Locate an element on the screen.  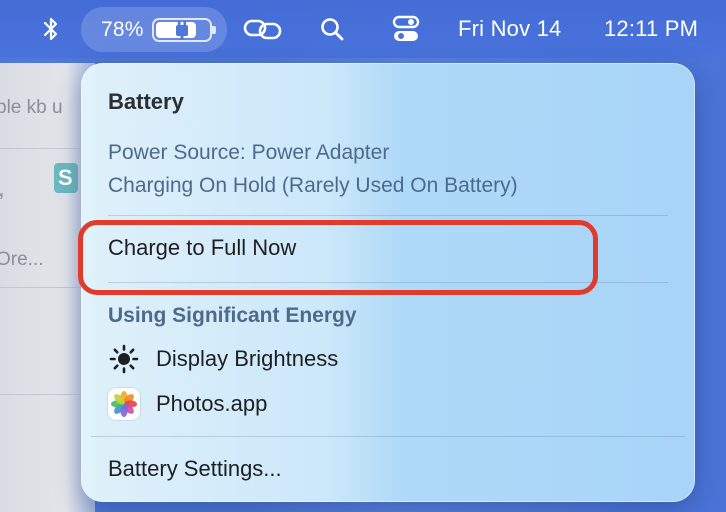
app-badge-icon: S is located at coordinates (66, 178).